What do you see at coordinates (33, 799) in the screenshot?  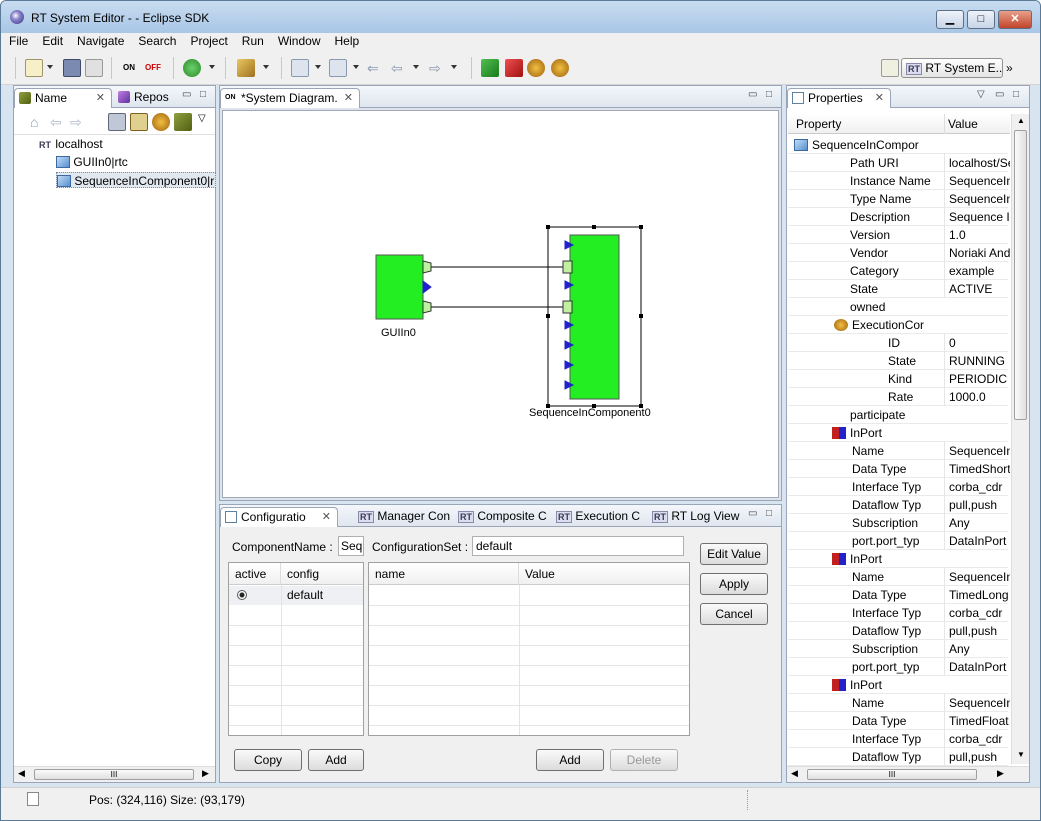 I see `fast-view-icon` at bounding box center [33, 799].